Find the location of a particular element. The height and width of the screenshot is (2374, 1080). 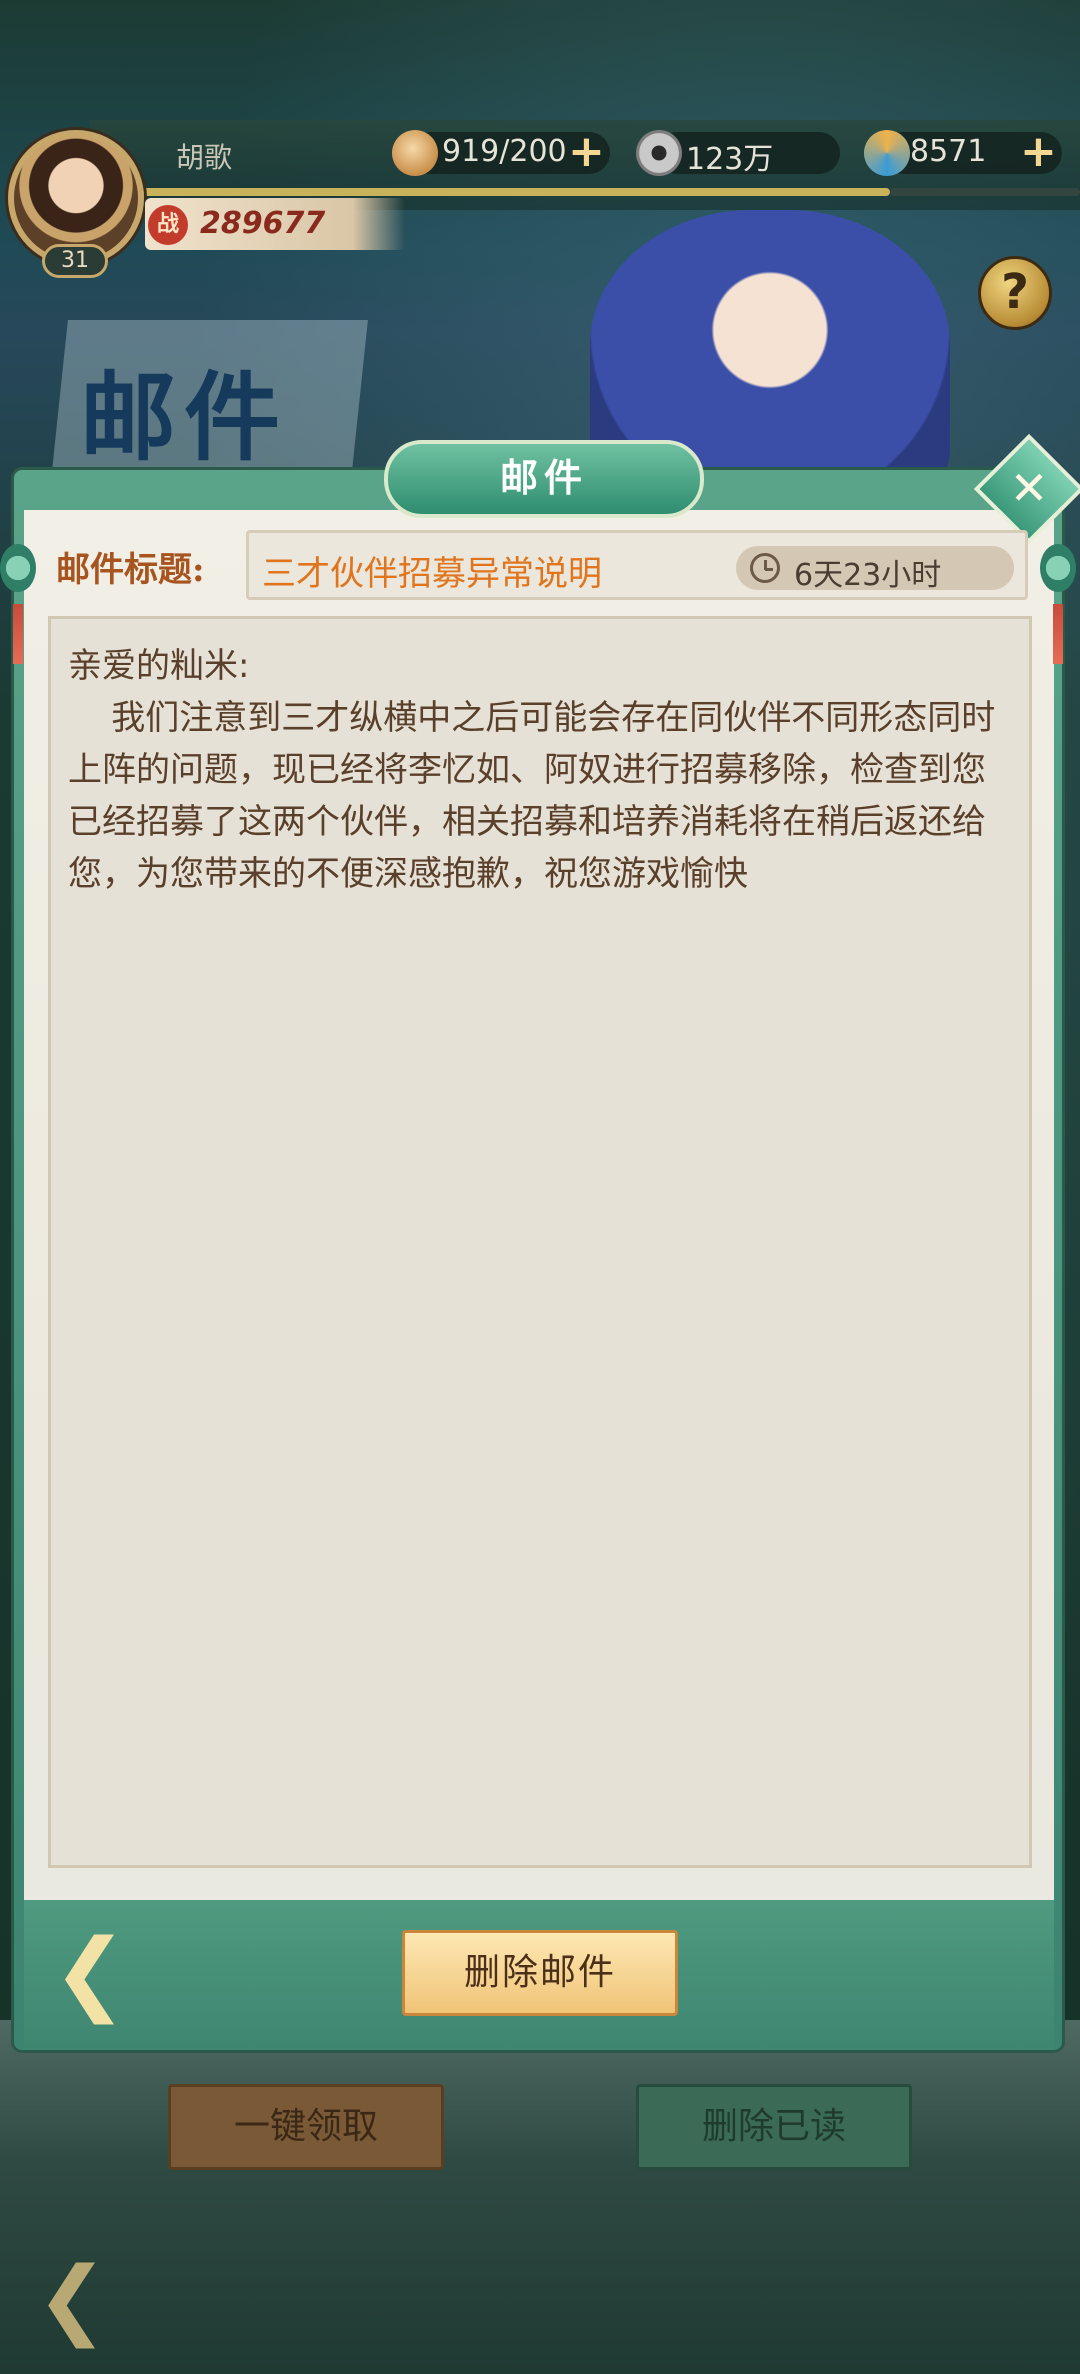

add-gems-button: + is located at coordinates (1038, 152).